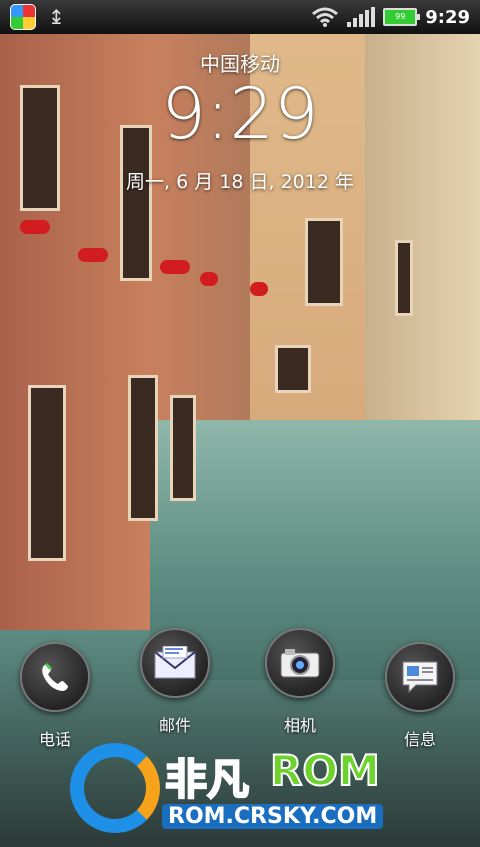 The image size is (480, 847). What do you see at coordinates (420, 677) in the screenshot?
I see `message-icon` at bounding box center [420, 677].